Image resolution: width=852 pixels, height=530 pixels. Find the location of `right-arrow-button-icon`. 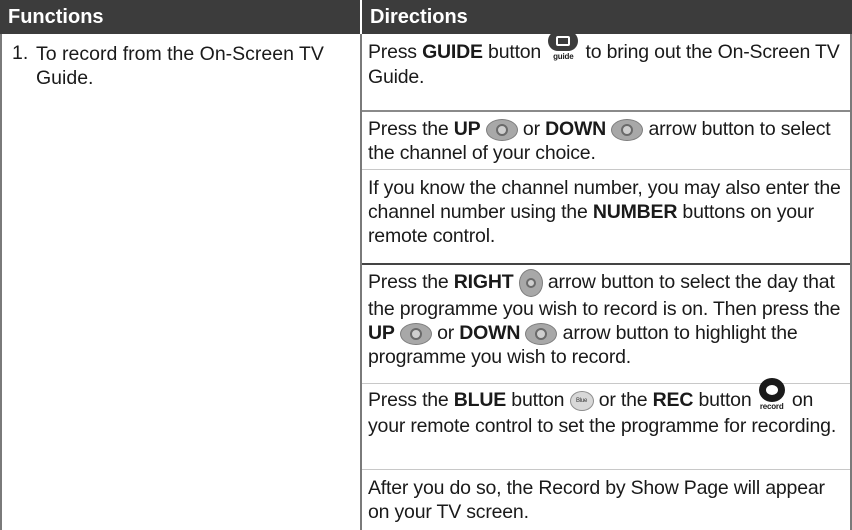

right-arrow-button-icon is located at coordinates (530, 283).